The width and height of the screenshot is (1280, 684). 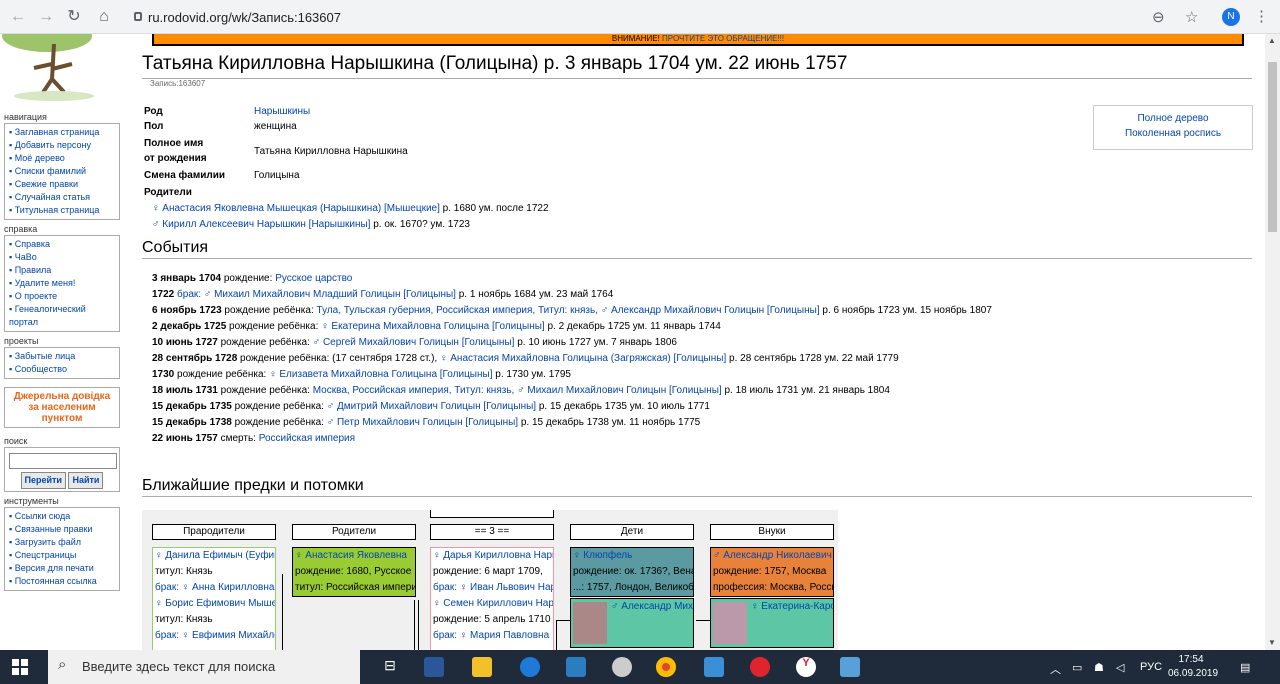 What do you see at coordinates (45, 356) in the screenshot?
I see `sidebar-project-item-label: Забытые лица` at bounding box center [45, 356].